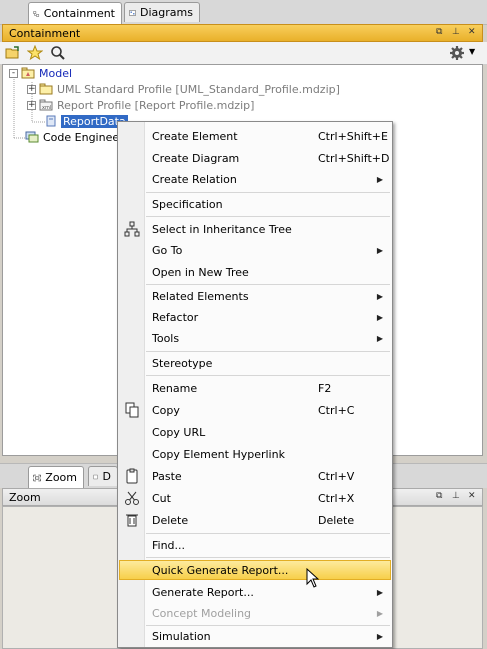 The height and width of the screenshot is (649, 487). I want to click on tab-documentation-label: D, so click(106, 476).